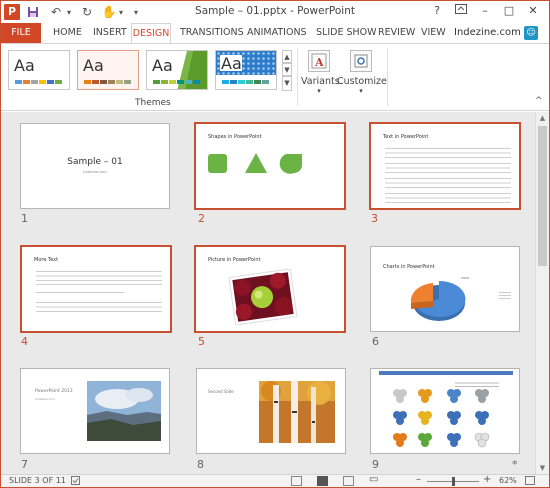 This screenshot has height=488, width=550. I want to click on customize-label: Customize, so click(362, 81).